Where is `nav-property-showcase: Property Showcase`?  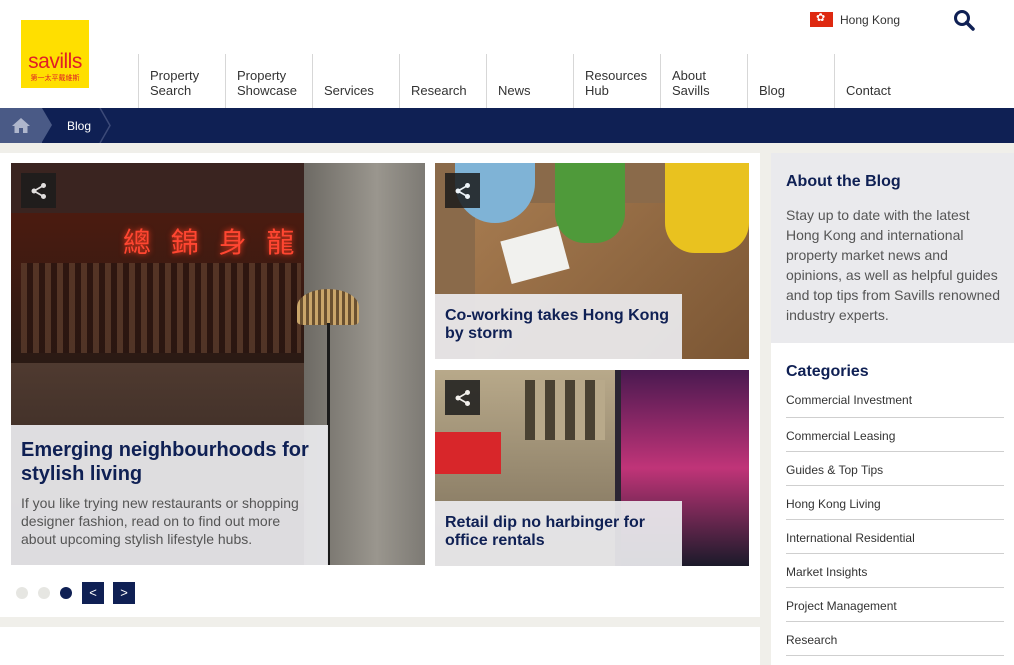
nav-property-showcase: Property Showcase is located at coordinates (268, 81).